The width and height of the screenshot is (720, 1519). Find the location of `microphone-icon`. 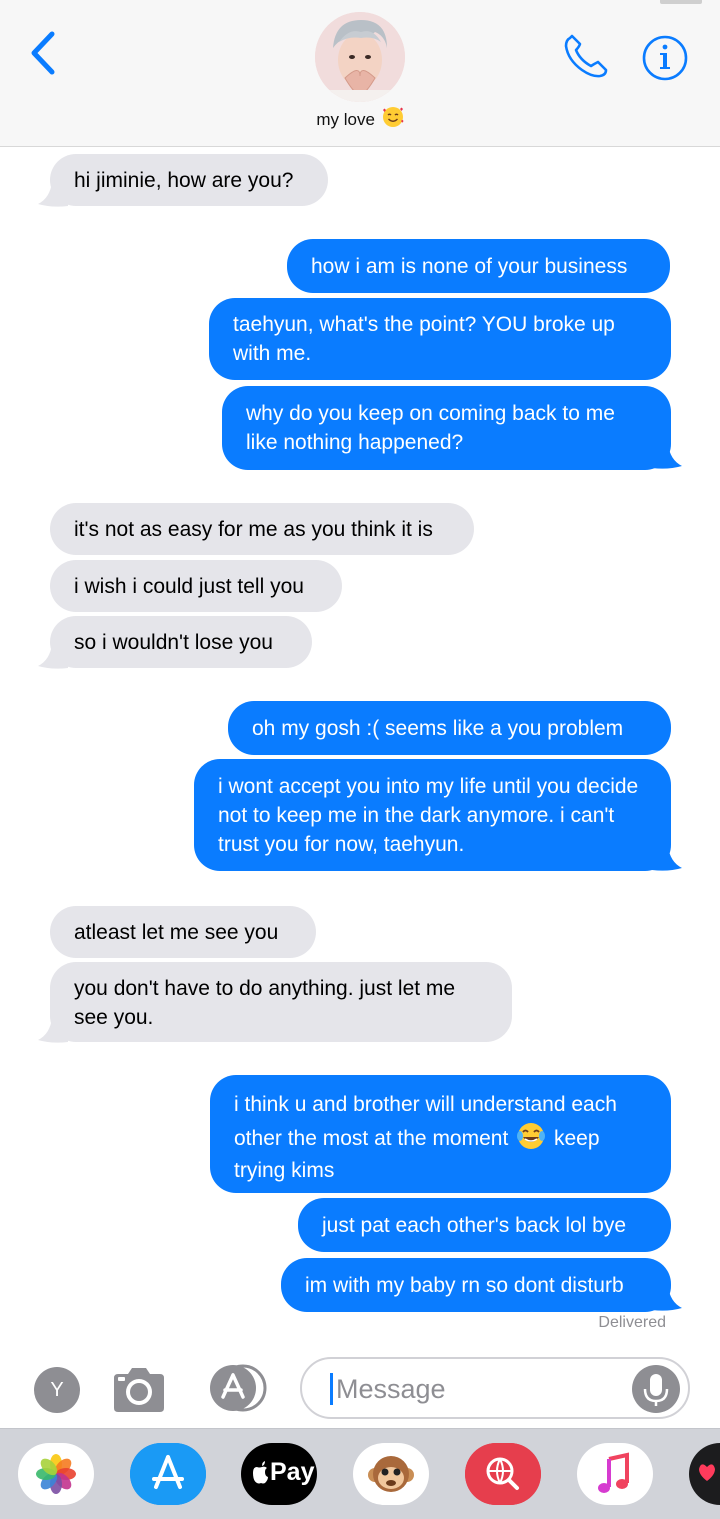

microphone-icon is located at coordinates (656, 1390).